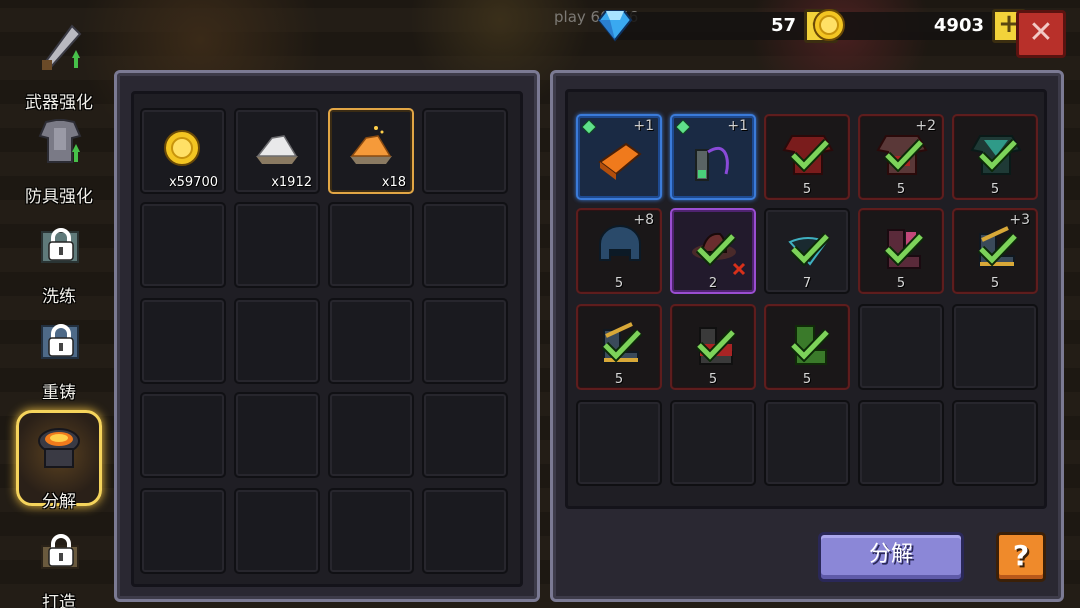 This screenshot has height=608, width=1080. Describe the element at coordinates (59, 103) in the screenshot. I see `tab-label: 武器强化` at that location.